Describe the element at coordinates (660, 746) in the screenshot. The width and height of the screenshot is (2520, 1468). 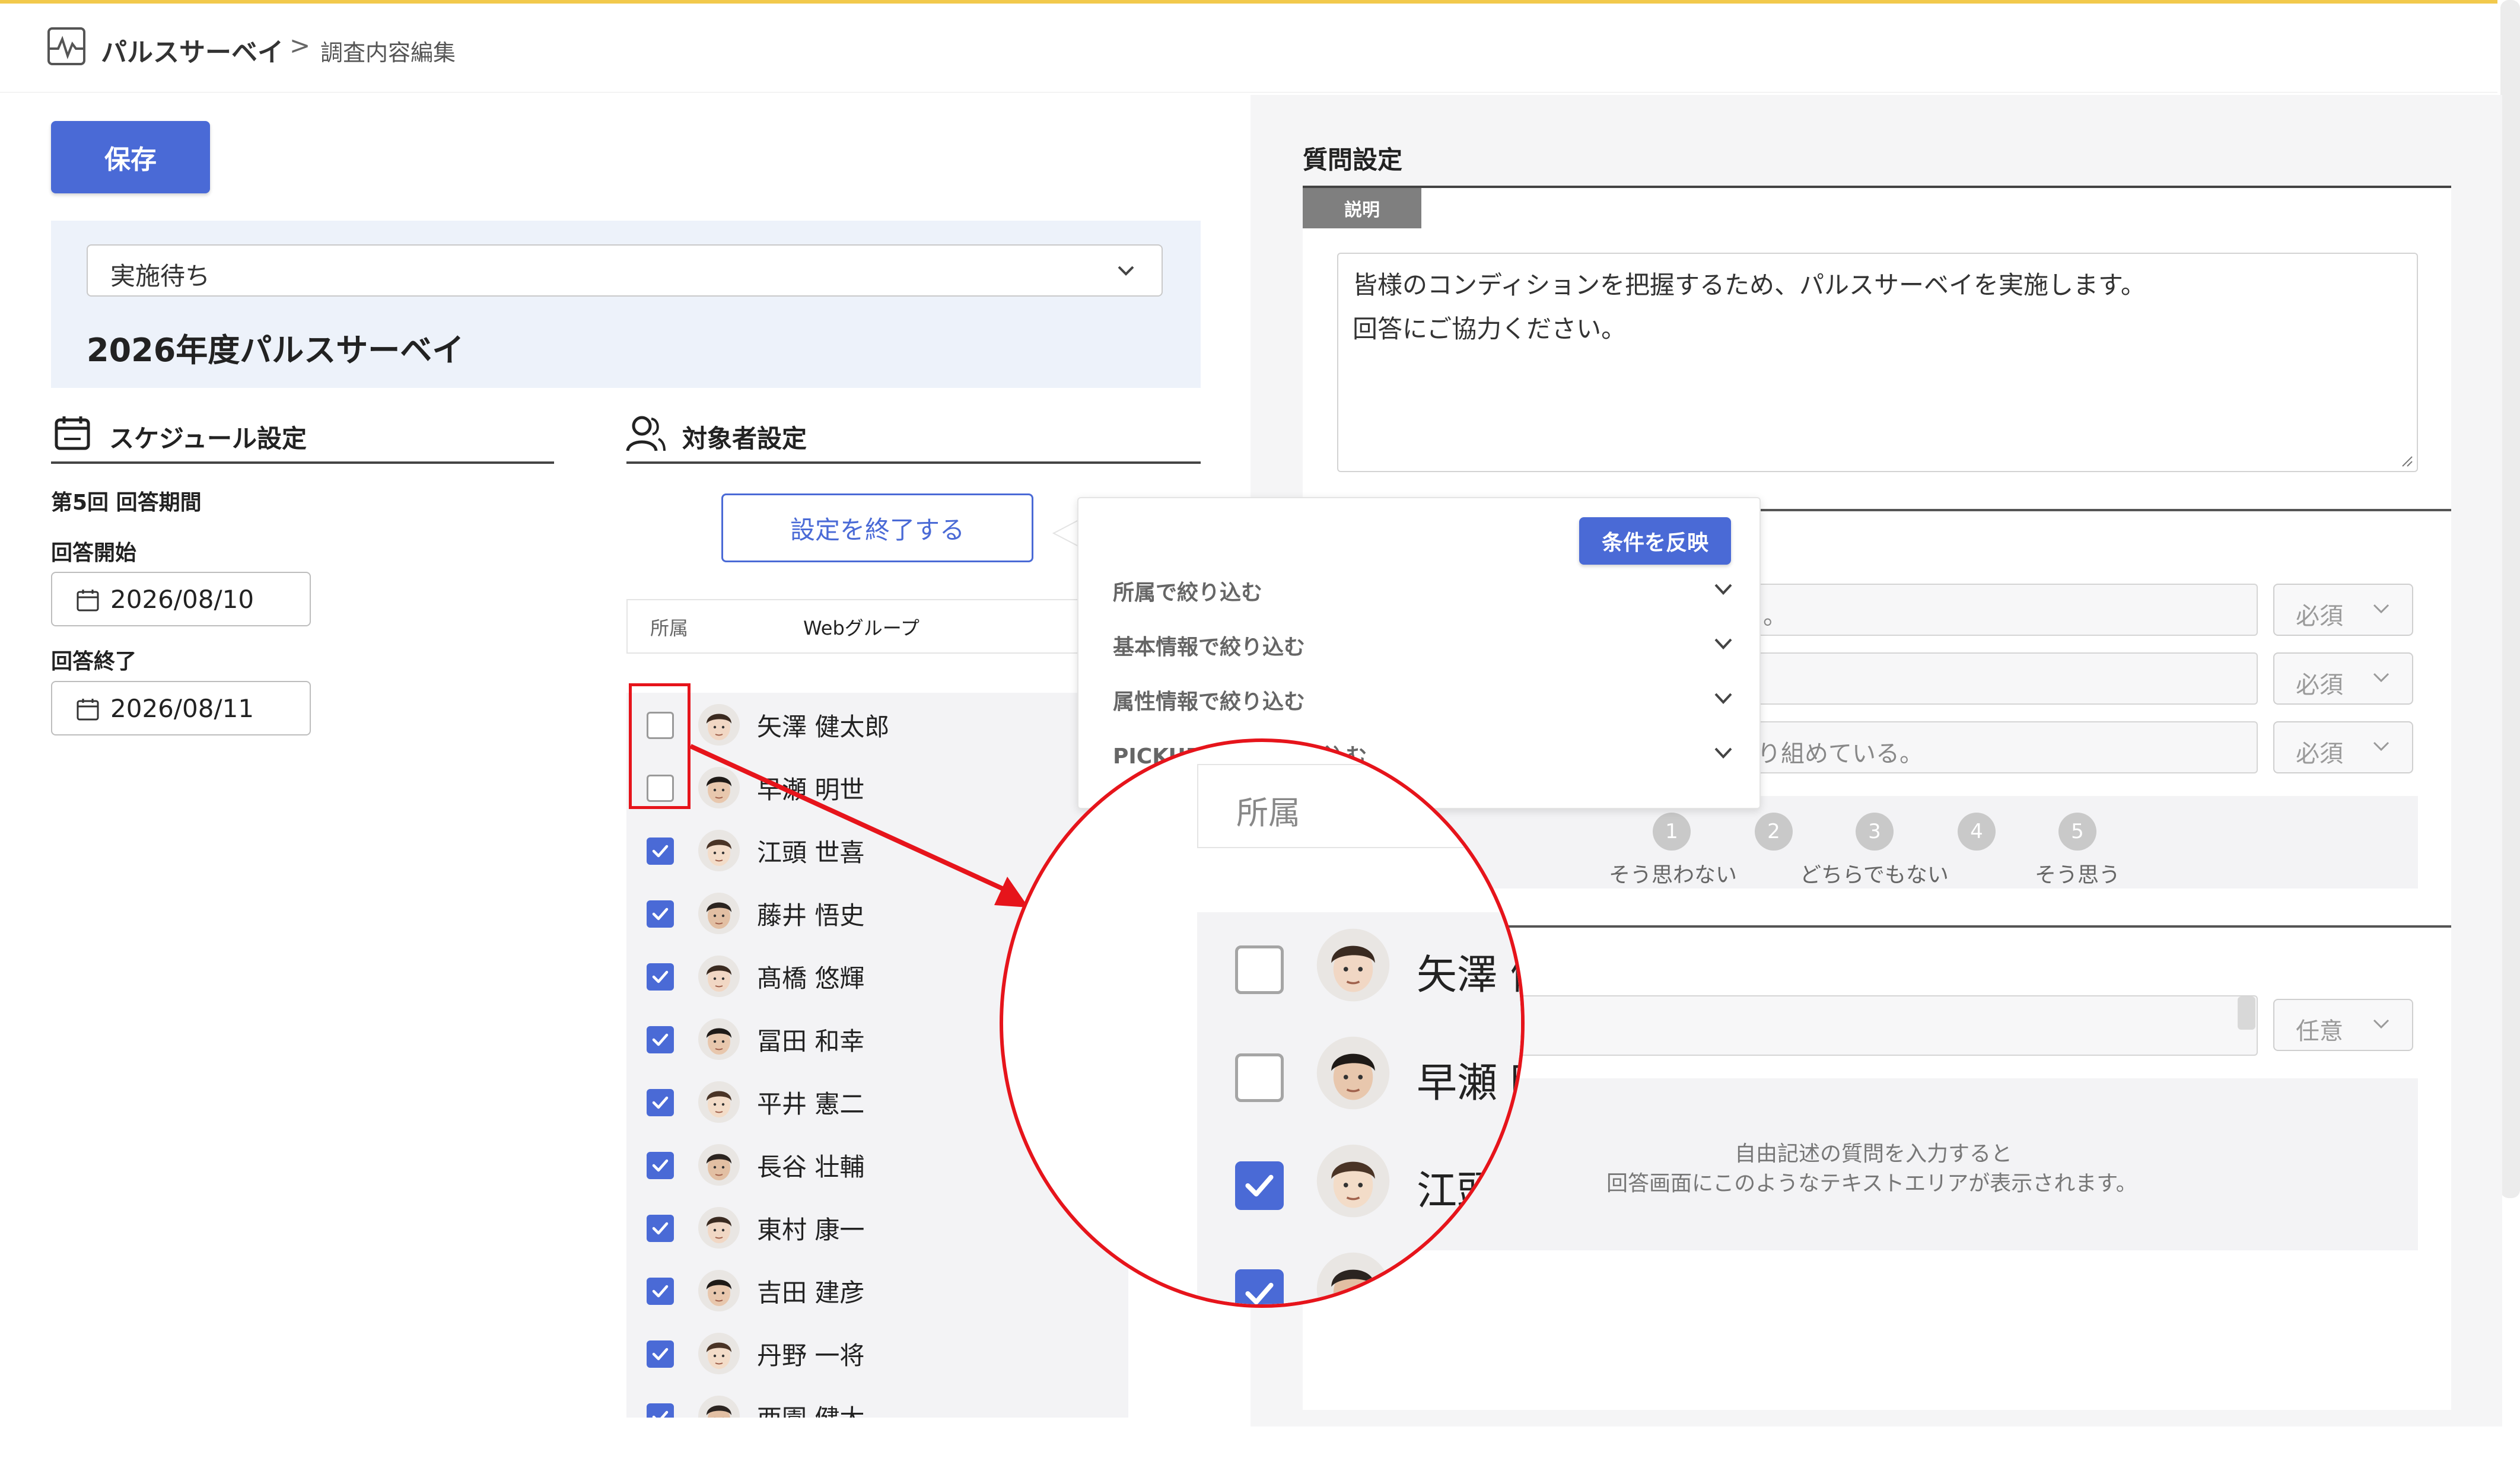
I see `highlight-box` at that location.